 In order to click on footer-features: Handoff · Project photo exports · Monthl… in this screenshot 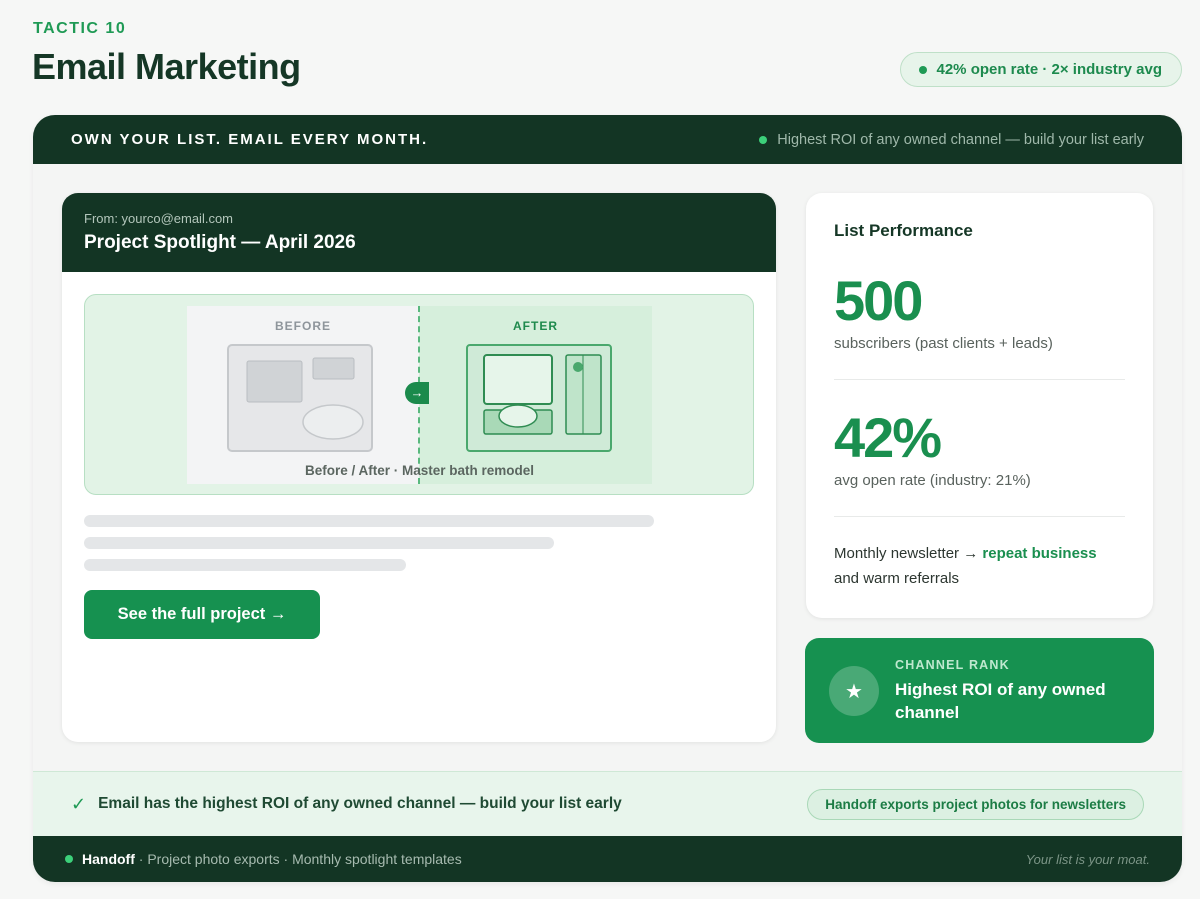, I will do `click(263, 859)`.